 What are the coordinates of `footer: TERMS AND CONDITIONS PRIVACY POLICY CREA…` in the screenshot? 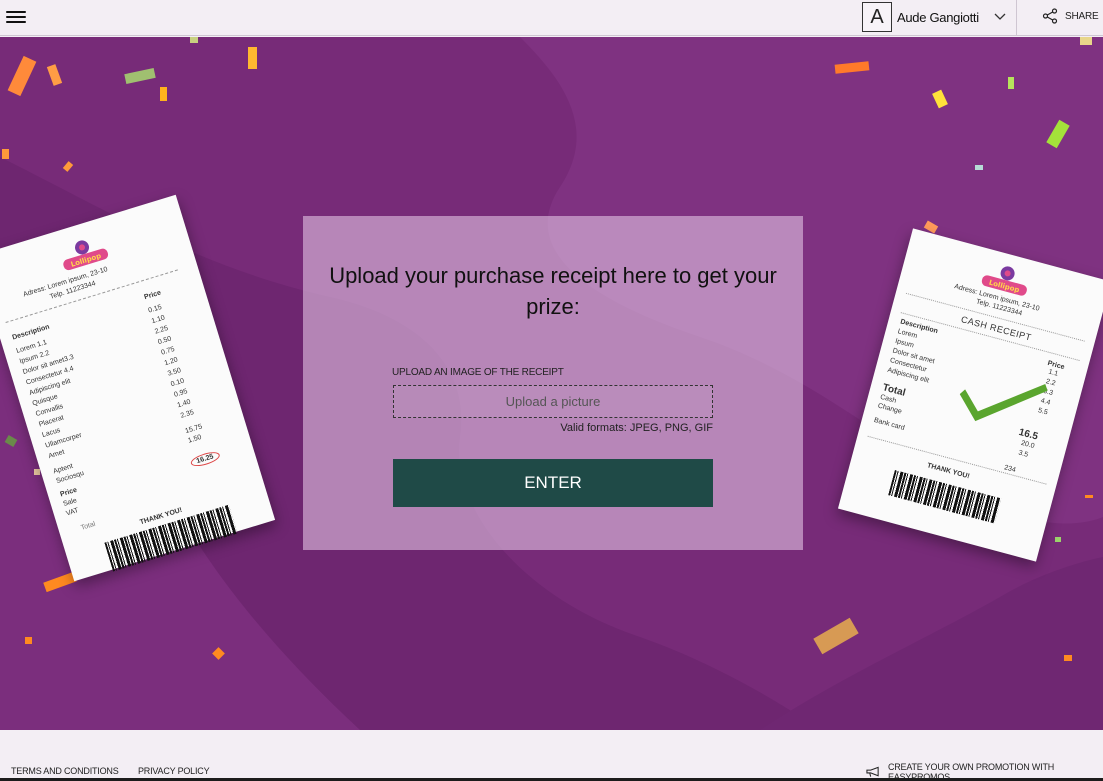 It's located at (551, 755).